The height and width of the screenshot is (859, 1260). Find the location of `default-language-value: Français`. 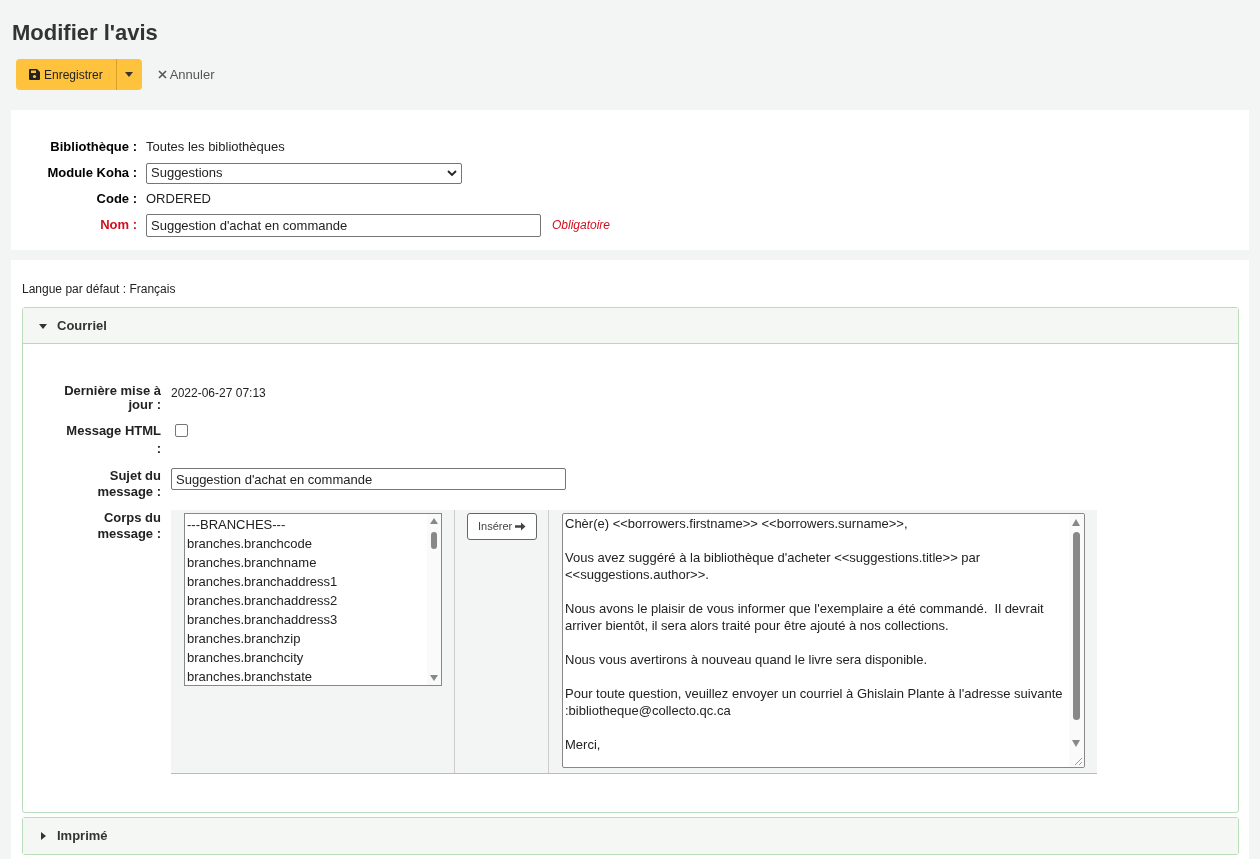

default-language-value: Français is located at coordinates (152, 289).